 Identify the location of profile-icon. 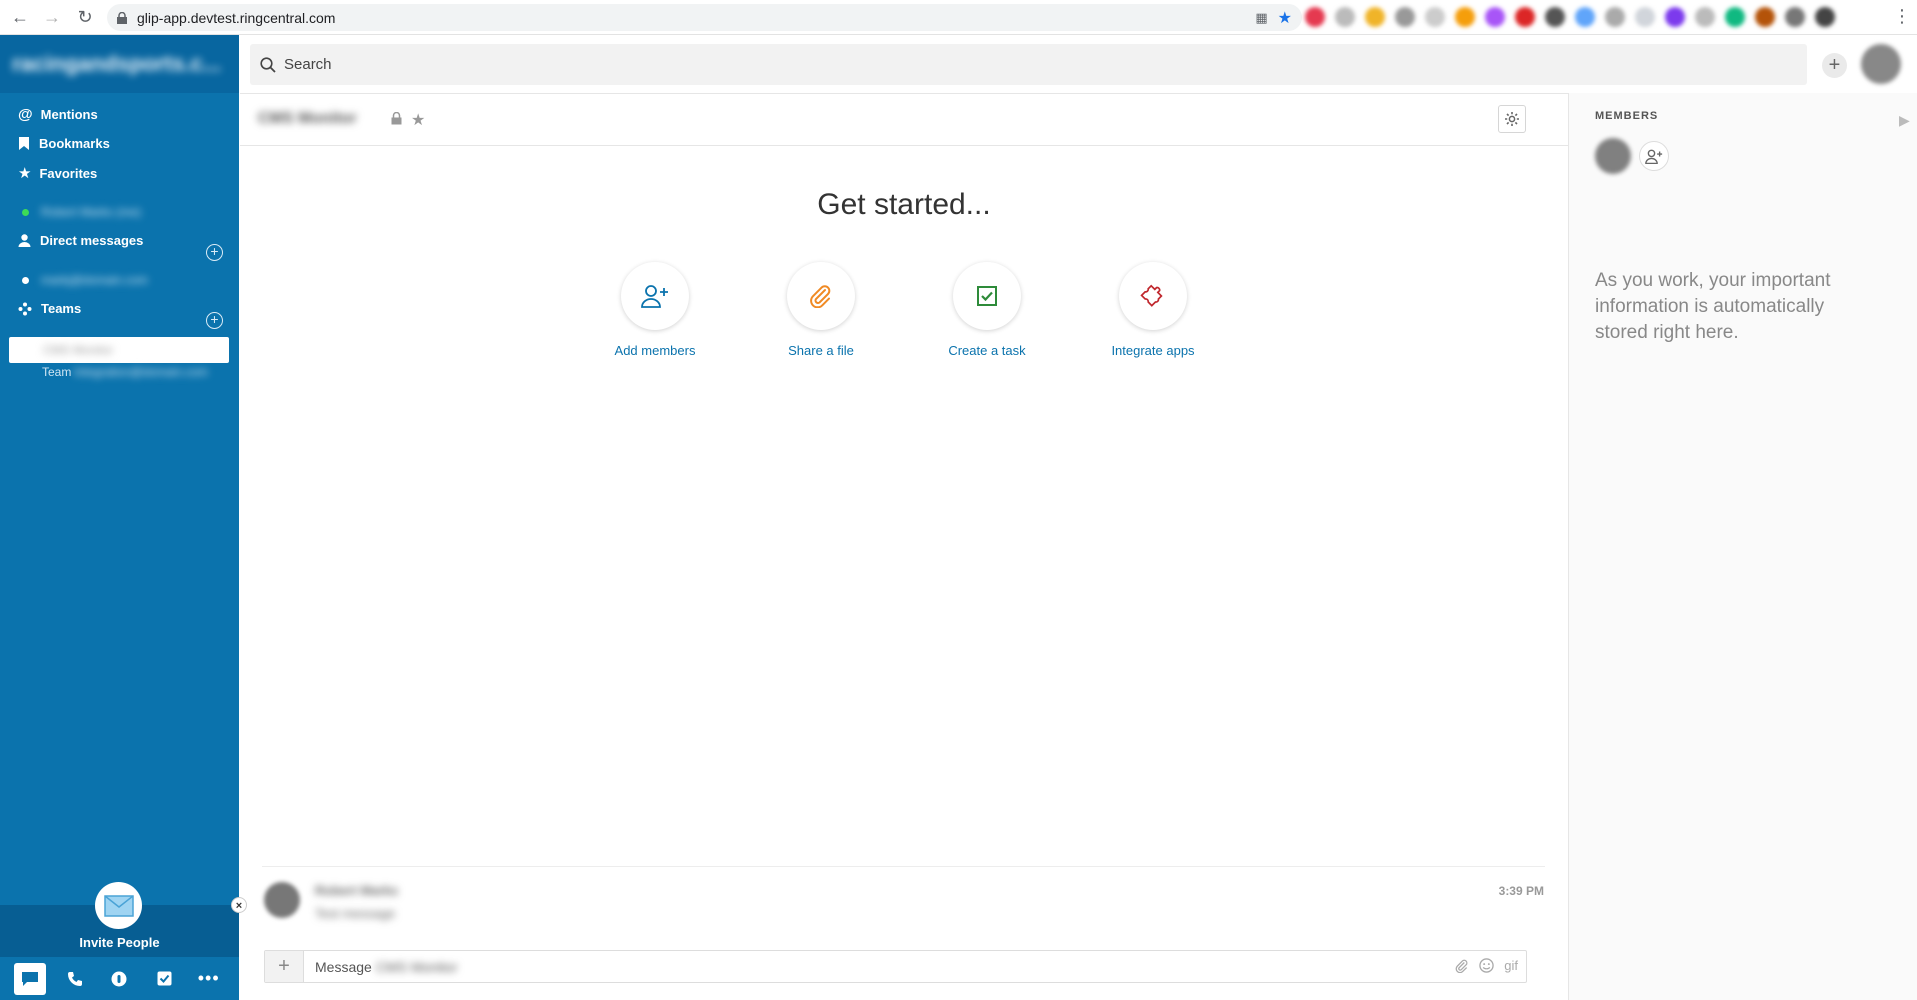
(1825, 17).